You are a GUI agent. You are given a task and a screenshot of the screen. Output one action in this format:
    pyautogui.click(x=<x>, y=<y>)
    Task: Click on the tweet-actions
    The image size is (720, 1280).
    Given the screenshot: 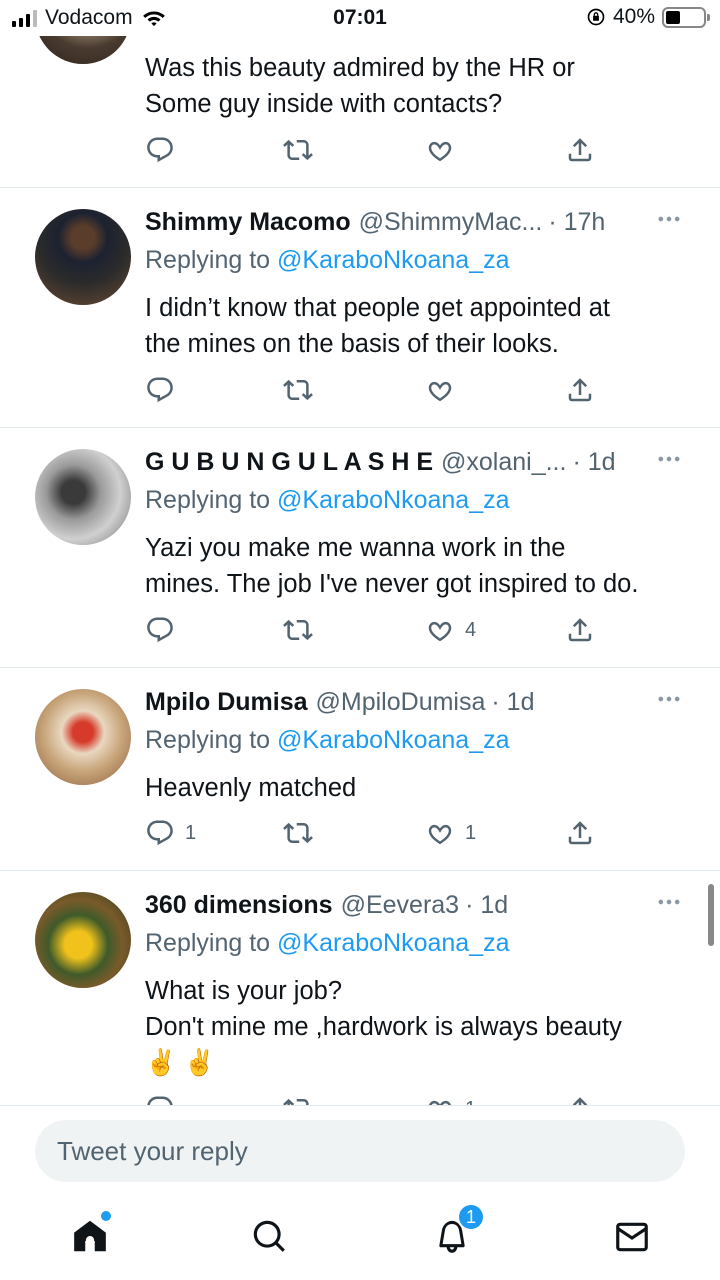 What is the action you would take?
    pyautogui.click(x=380, y=150)
    